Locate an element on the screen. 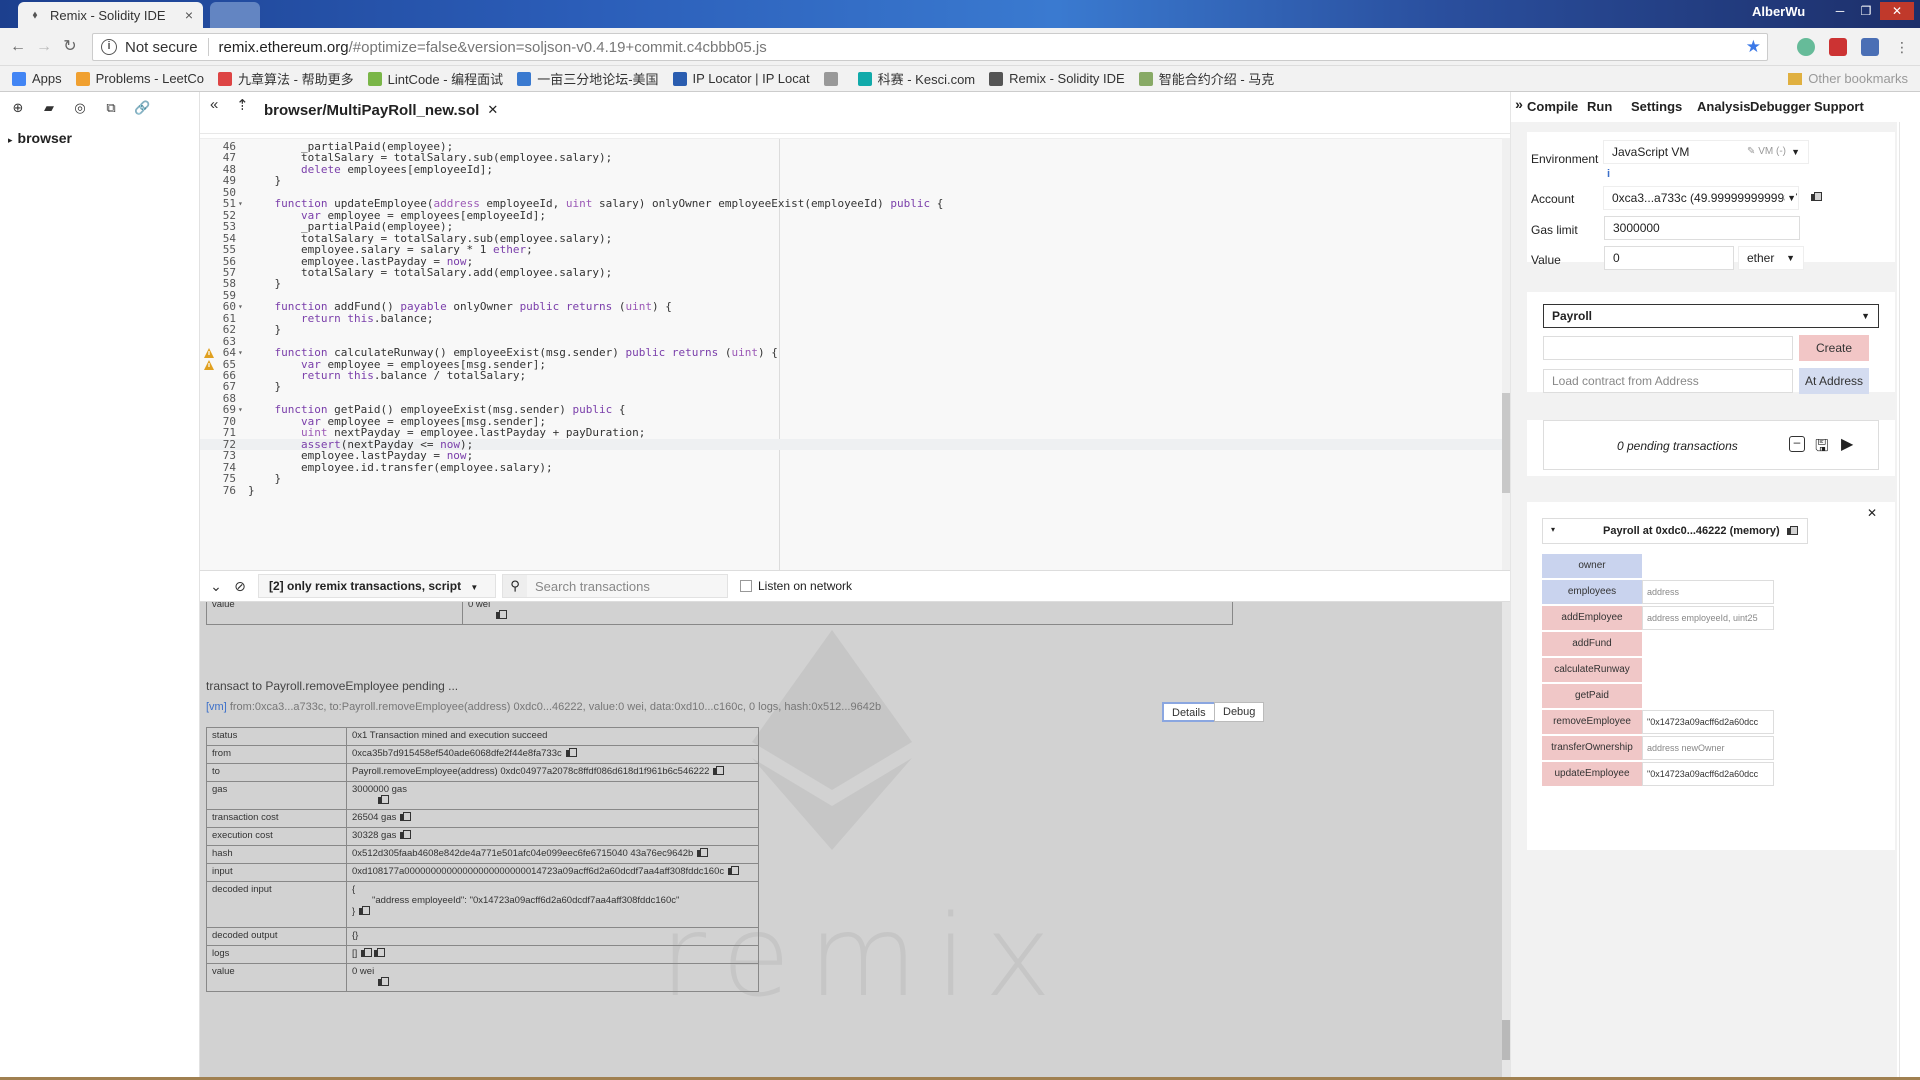 This screenshot has width=1920, height=1080. at-address-button: At Address is located at coordinates (1834, 381).